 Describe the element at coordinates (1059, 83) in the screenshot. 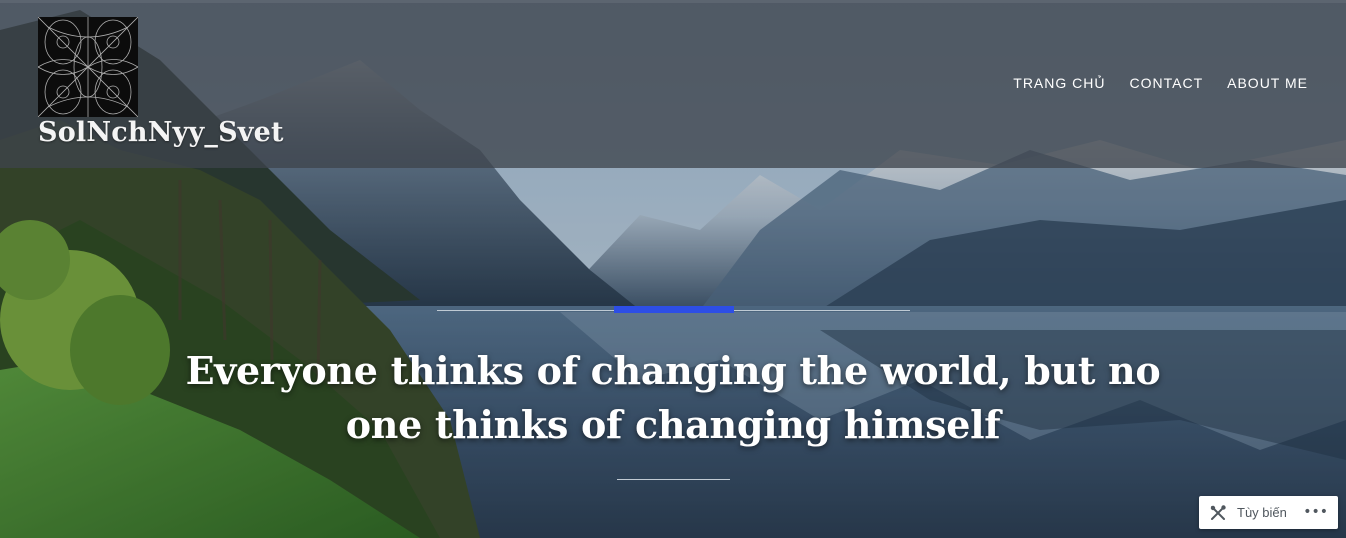

I see `nav-item-home: Trang chủ` at that location.